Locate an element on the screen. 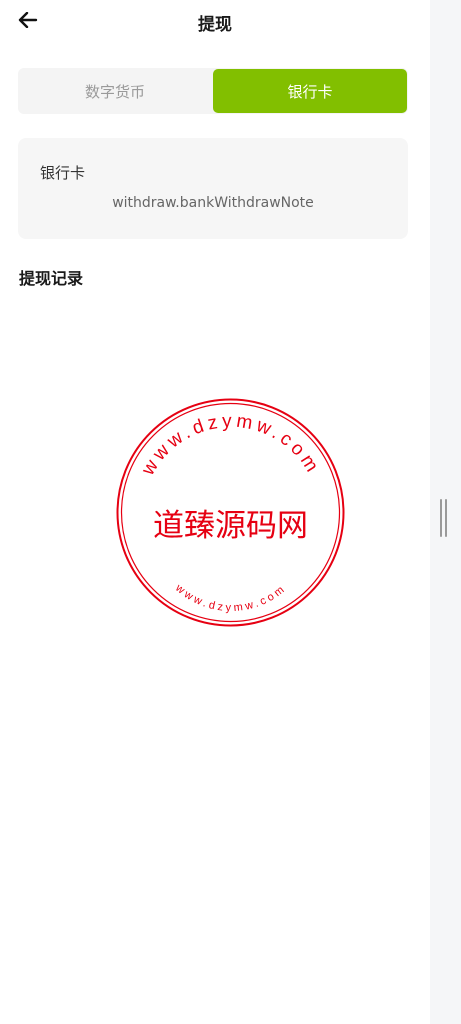  withdraw-records-title: 提现记录 is located at coordinates (51, 278).